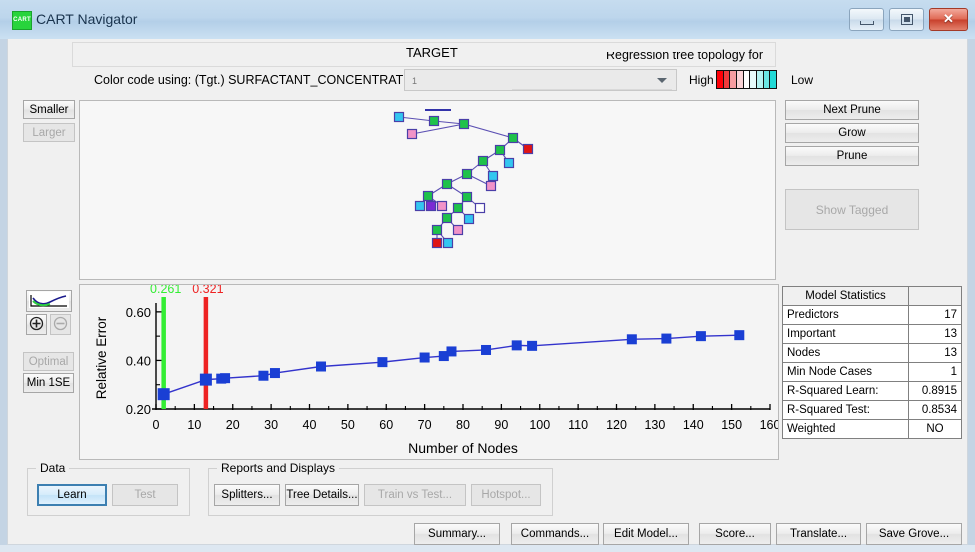 Image resolution: width=975 pixels, height=552 pixels. I want to click on zoom-out-icon, so click(60, 323).